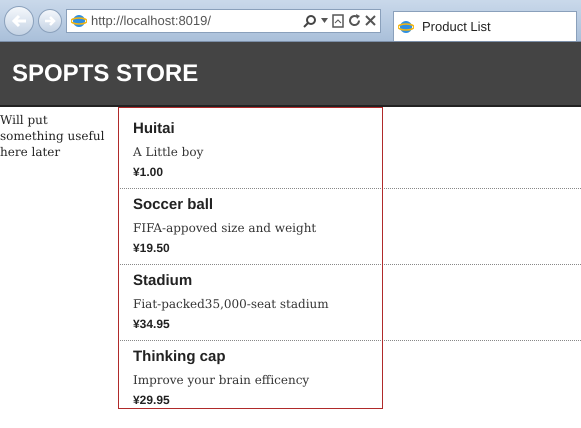 This screenshot has width=581, height=428. Describe the element at coordinates (370, 20) in the screenshot. I see `close-icon` at that location.